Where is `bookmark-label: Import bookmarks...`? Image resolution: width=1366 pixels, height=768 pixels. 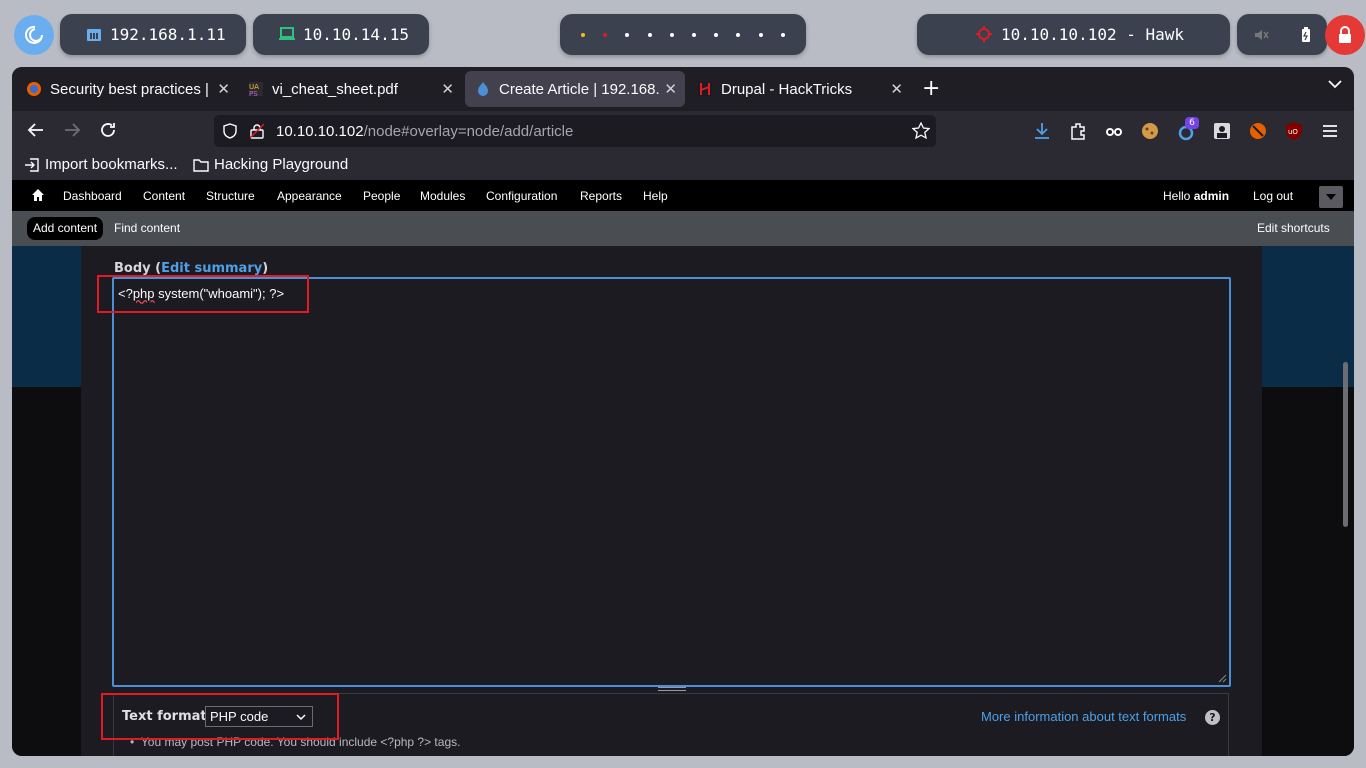 bookmark-label: Import bookmarks... is located at coordinates (111, 164).